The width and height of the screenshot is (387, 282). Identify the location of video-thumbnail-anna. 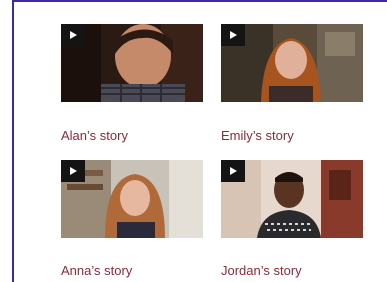
(132, 199).